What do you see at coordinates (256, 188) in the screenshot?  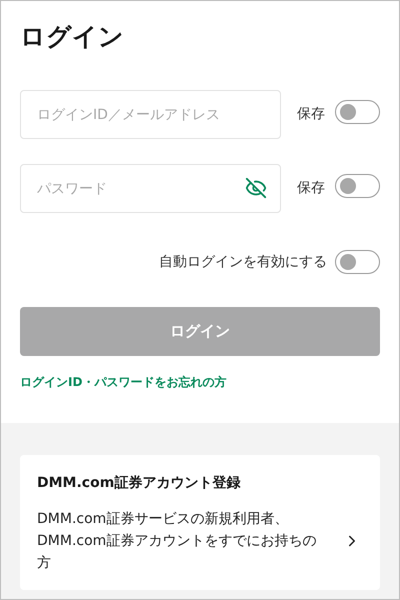 I see `eye-off-icon` at bounding box center [256, 188].